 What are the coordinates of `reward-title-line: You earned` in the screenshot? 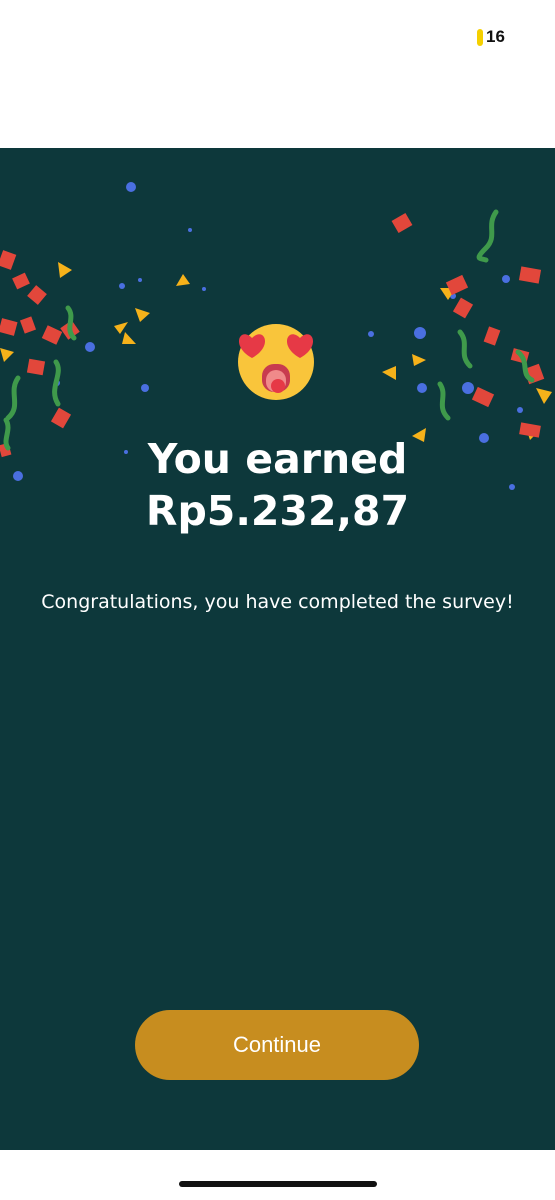 It's located at (277, 459).